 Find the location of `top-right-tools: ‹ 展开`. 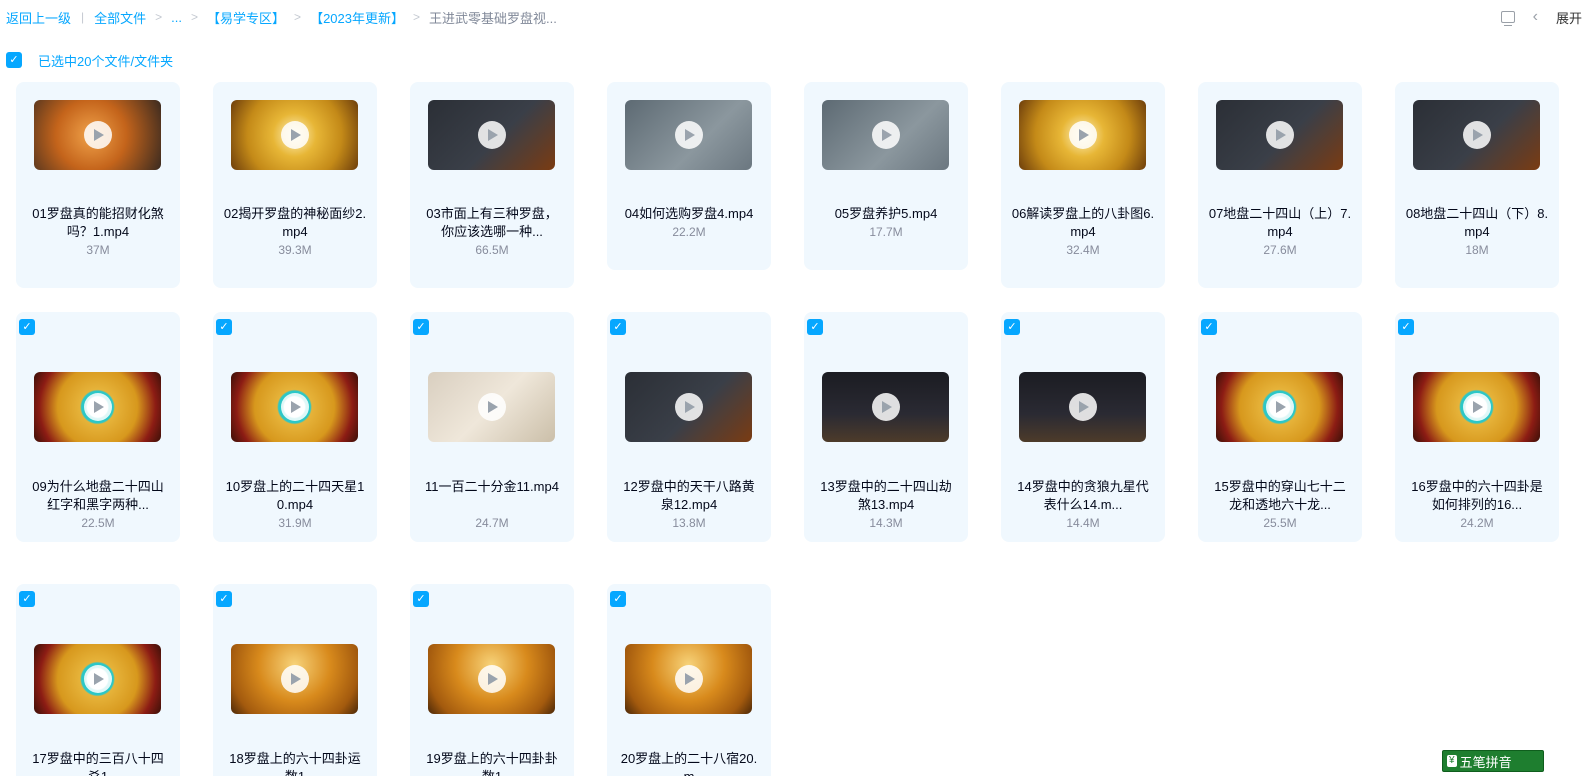

top-right-tools: ‹ 展开 is located at coordinates (1545, 17).